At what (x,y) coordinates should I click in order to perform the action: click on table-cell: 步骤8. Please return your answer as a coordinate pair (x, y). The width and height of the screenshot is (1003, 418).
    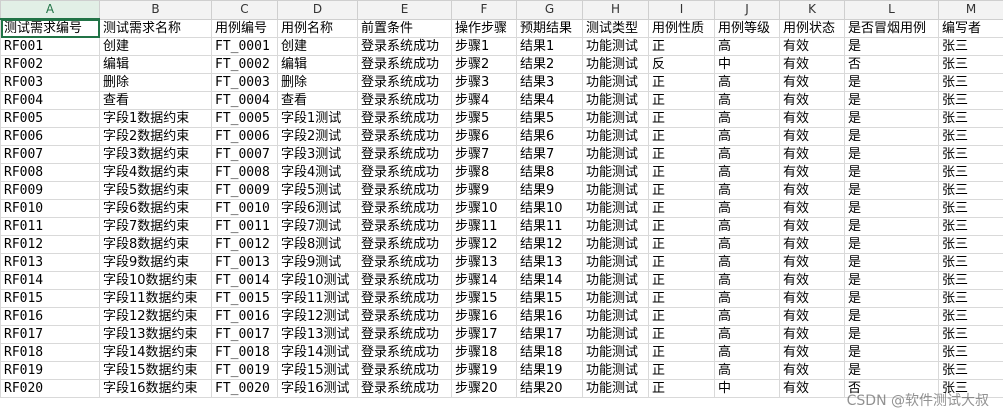
    Looking at the image, I should click on (484, 172).